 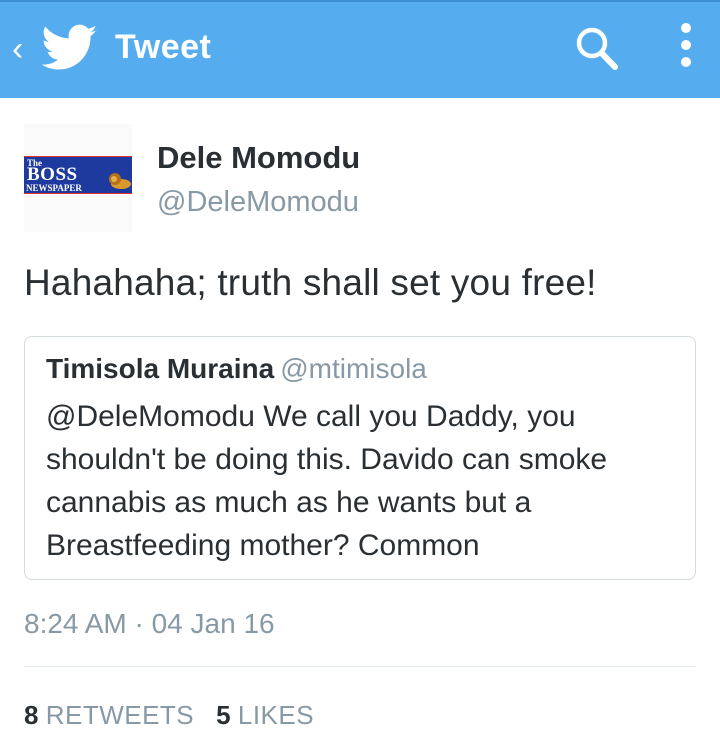 I want to click on tweet-text: Hahahaha; truth shall set you free!, so click(x=310, y=282).